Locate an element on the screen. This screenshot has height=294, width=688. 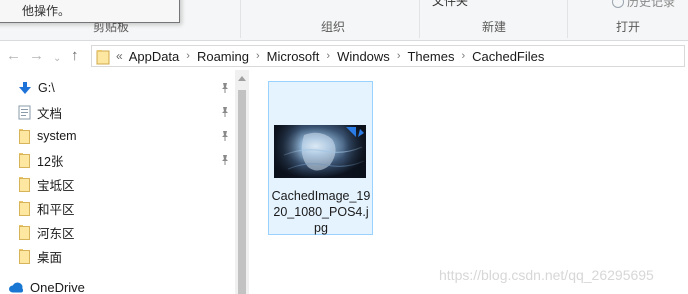
download-arrow-icon is located at coordinates (25, 88).